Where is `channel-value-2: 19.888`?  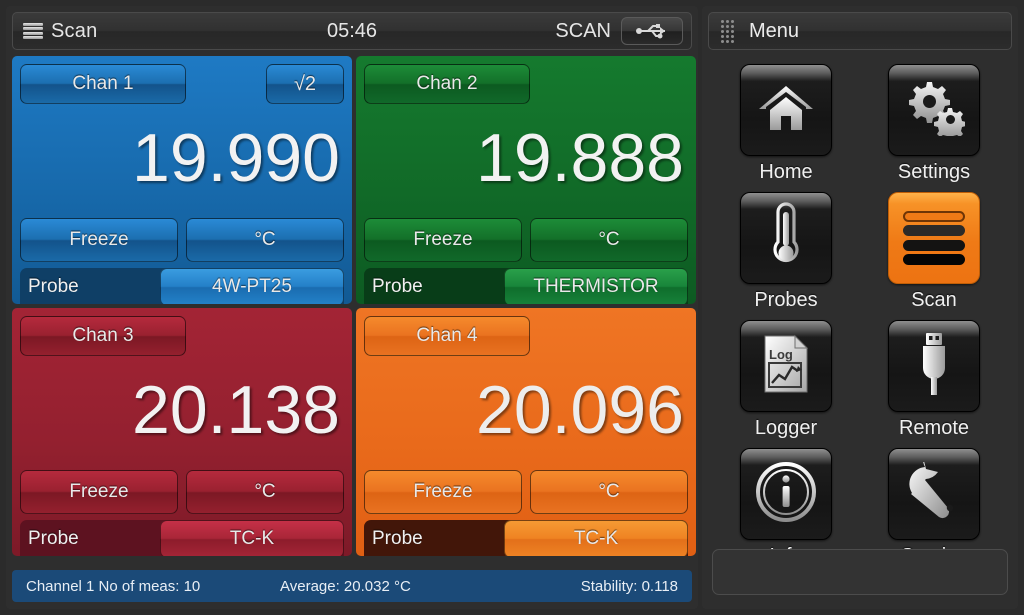
channel-value-2: 19.888 is located at coordinates (580, 158).